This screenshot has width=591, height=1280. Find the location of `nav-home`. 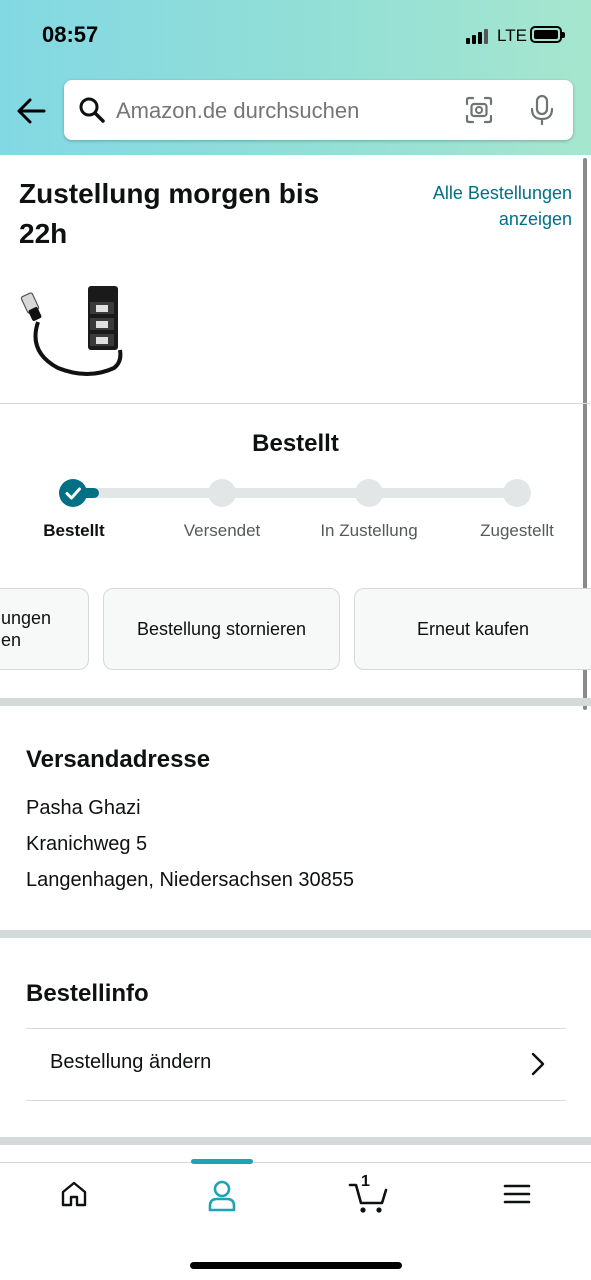

nav-home is located at coordinates (74, 1201).